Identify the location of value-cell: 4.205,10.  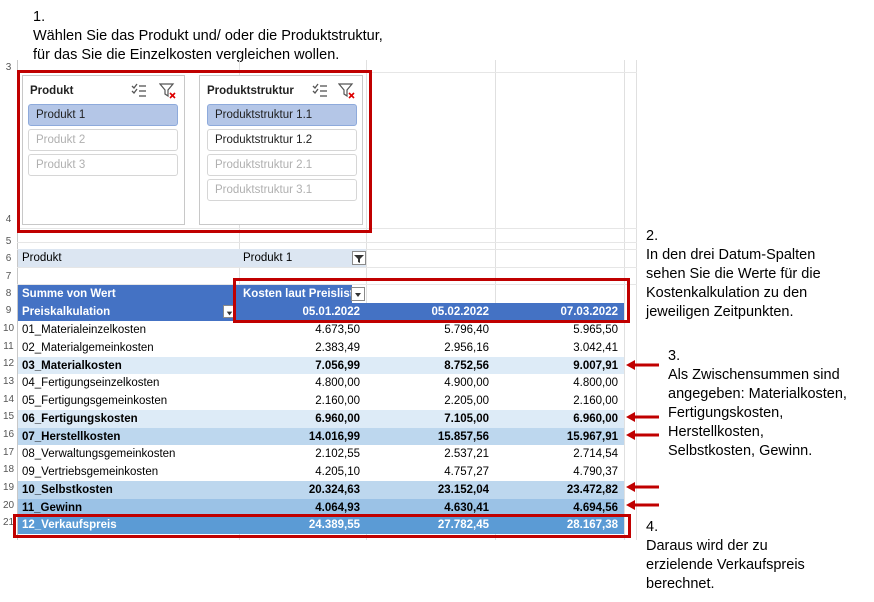
(302, 472).